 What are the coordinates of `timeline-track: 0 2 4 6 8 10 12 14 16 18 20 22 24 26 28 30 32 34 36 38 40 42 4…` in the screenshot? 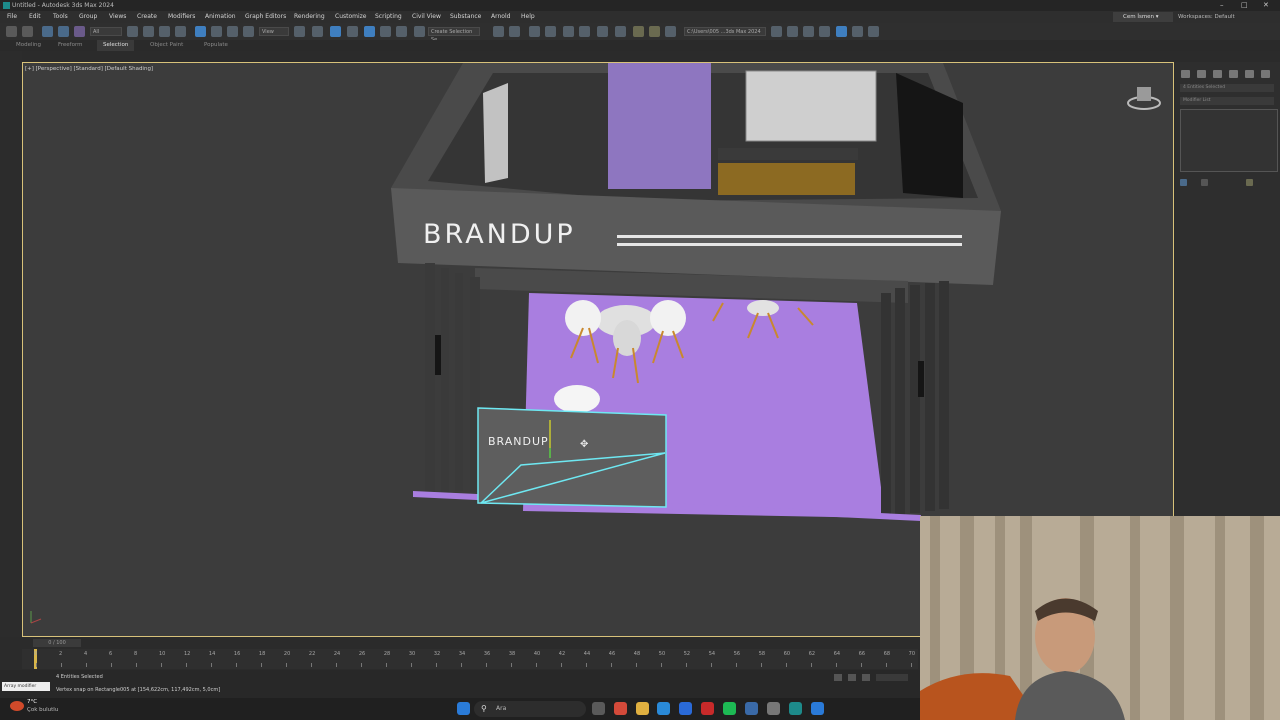 It's located at (470, 659).